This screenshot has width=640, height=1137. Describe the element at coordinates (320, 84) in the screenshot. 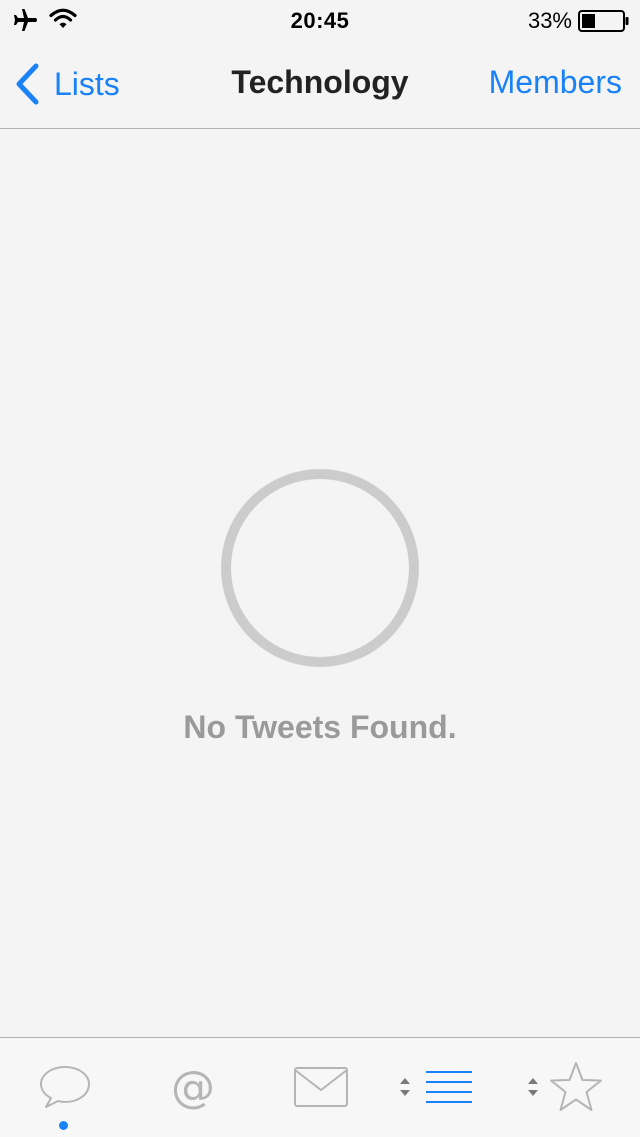

I see `navigation-bar: Lists Technology Members` at that location.